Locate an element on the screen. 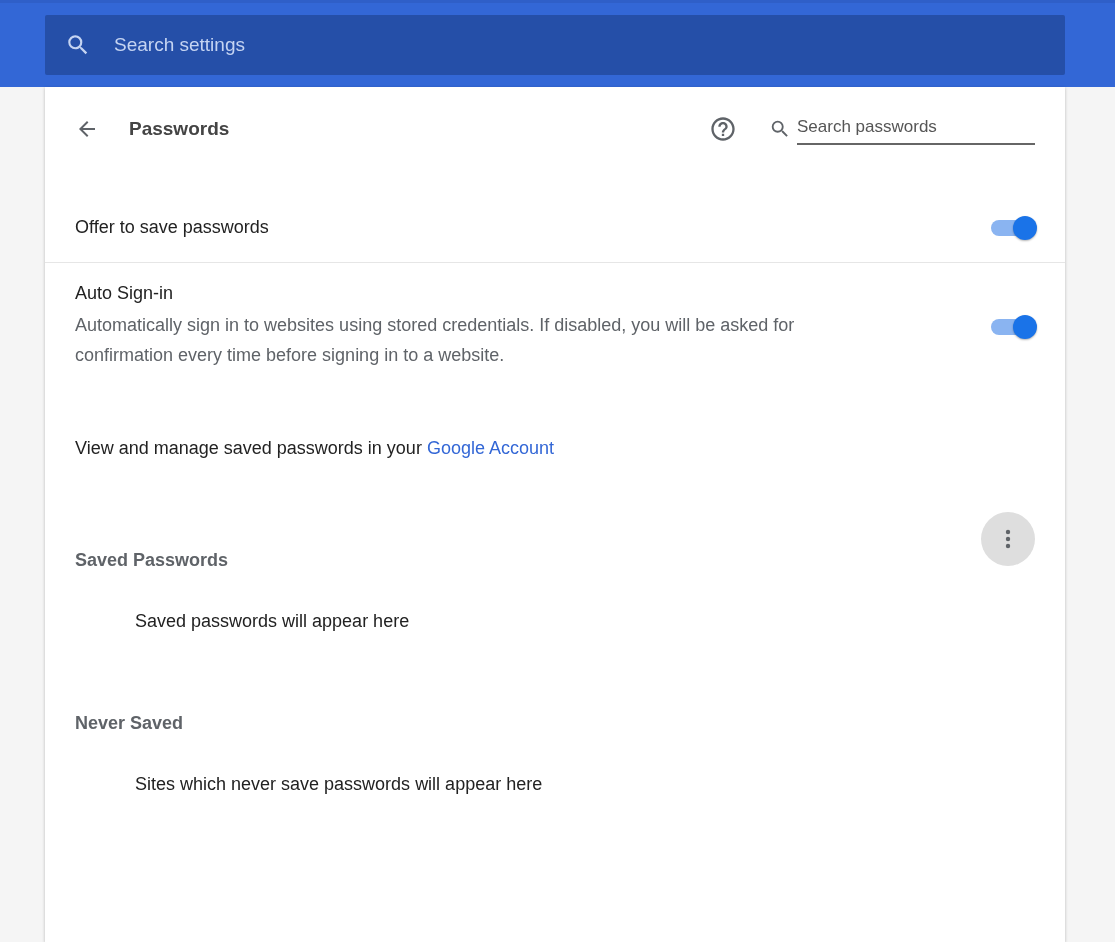  vertical-dots-icon is located at coordinates (1008, 539).